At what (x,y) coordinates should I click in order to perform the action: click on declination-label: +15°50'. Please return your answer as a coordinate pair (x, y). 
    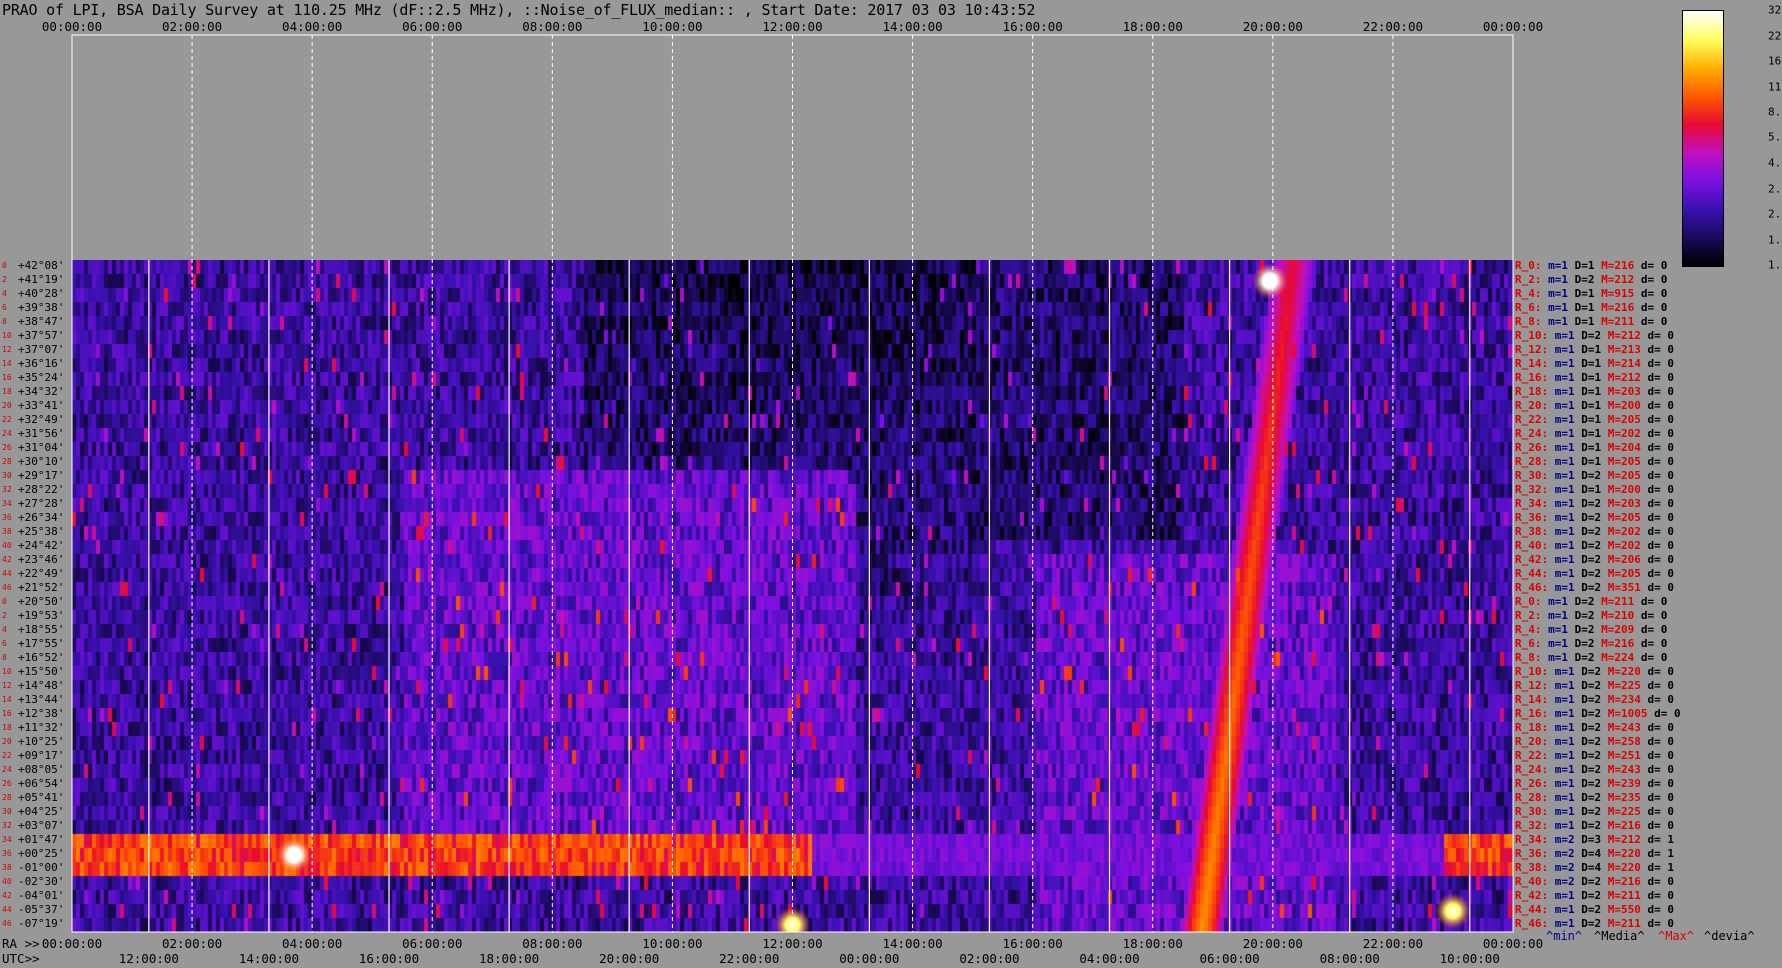
    Looking at the image, I should click on (41, 671).